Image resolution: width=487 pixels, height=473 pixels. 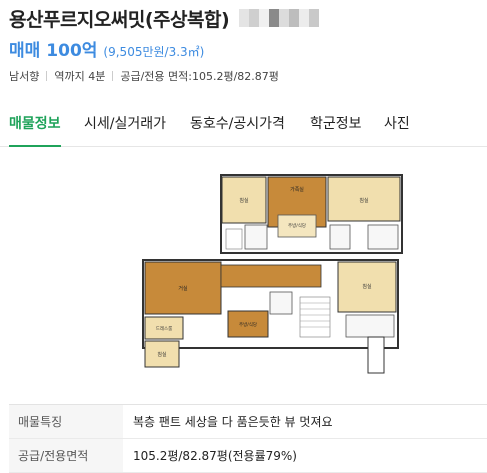 I want to click on corridor, so click(x=271, y=276).